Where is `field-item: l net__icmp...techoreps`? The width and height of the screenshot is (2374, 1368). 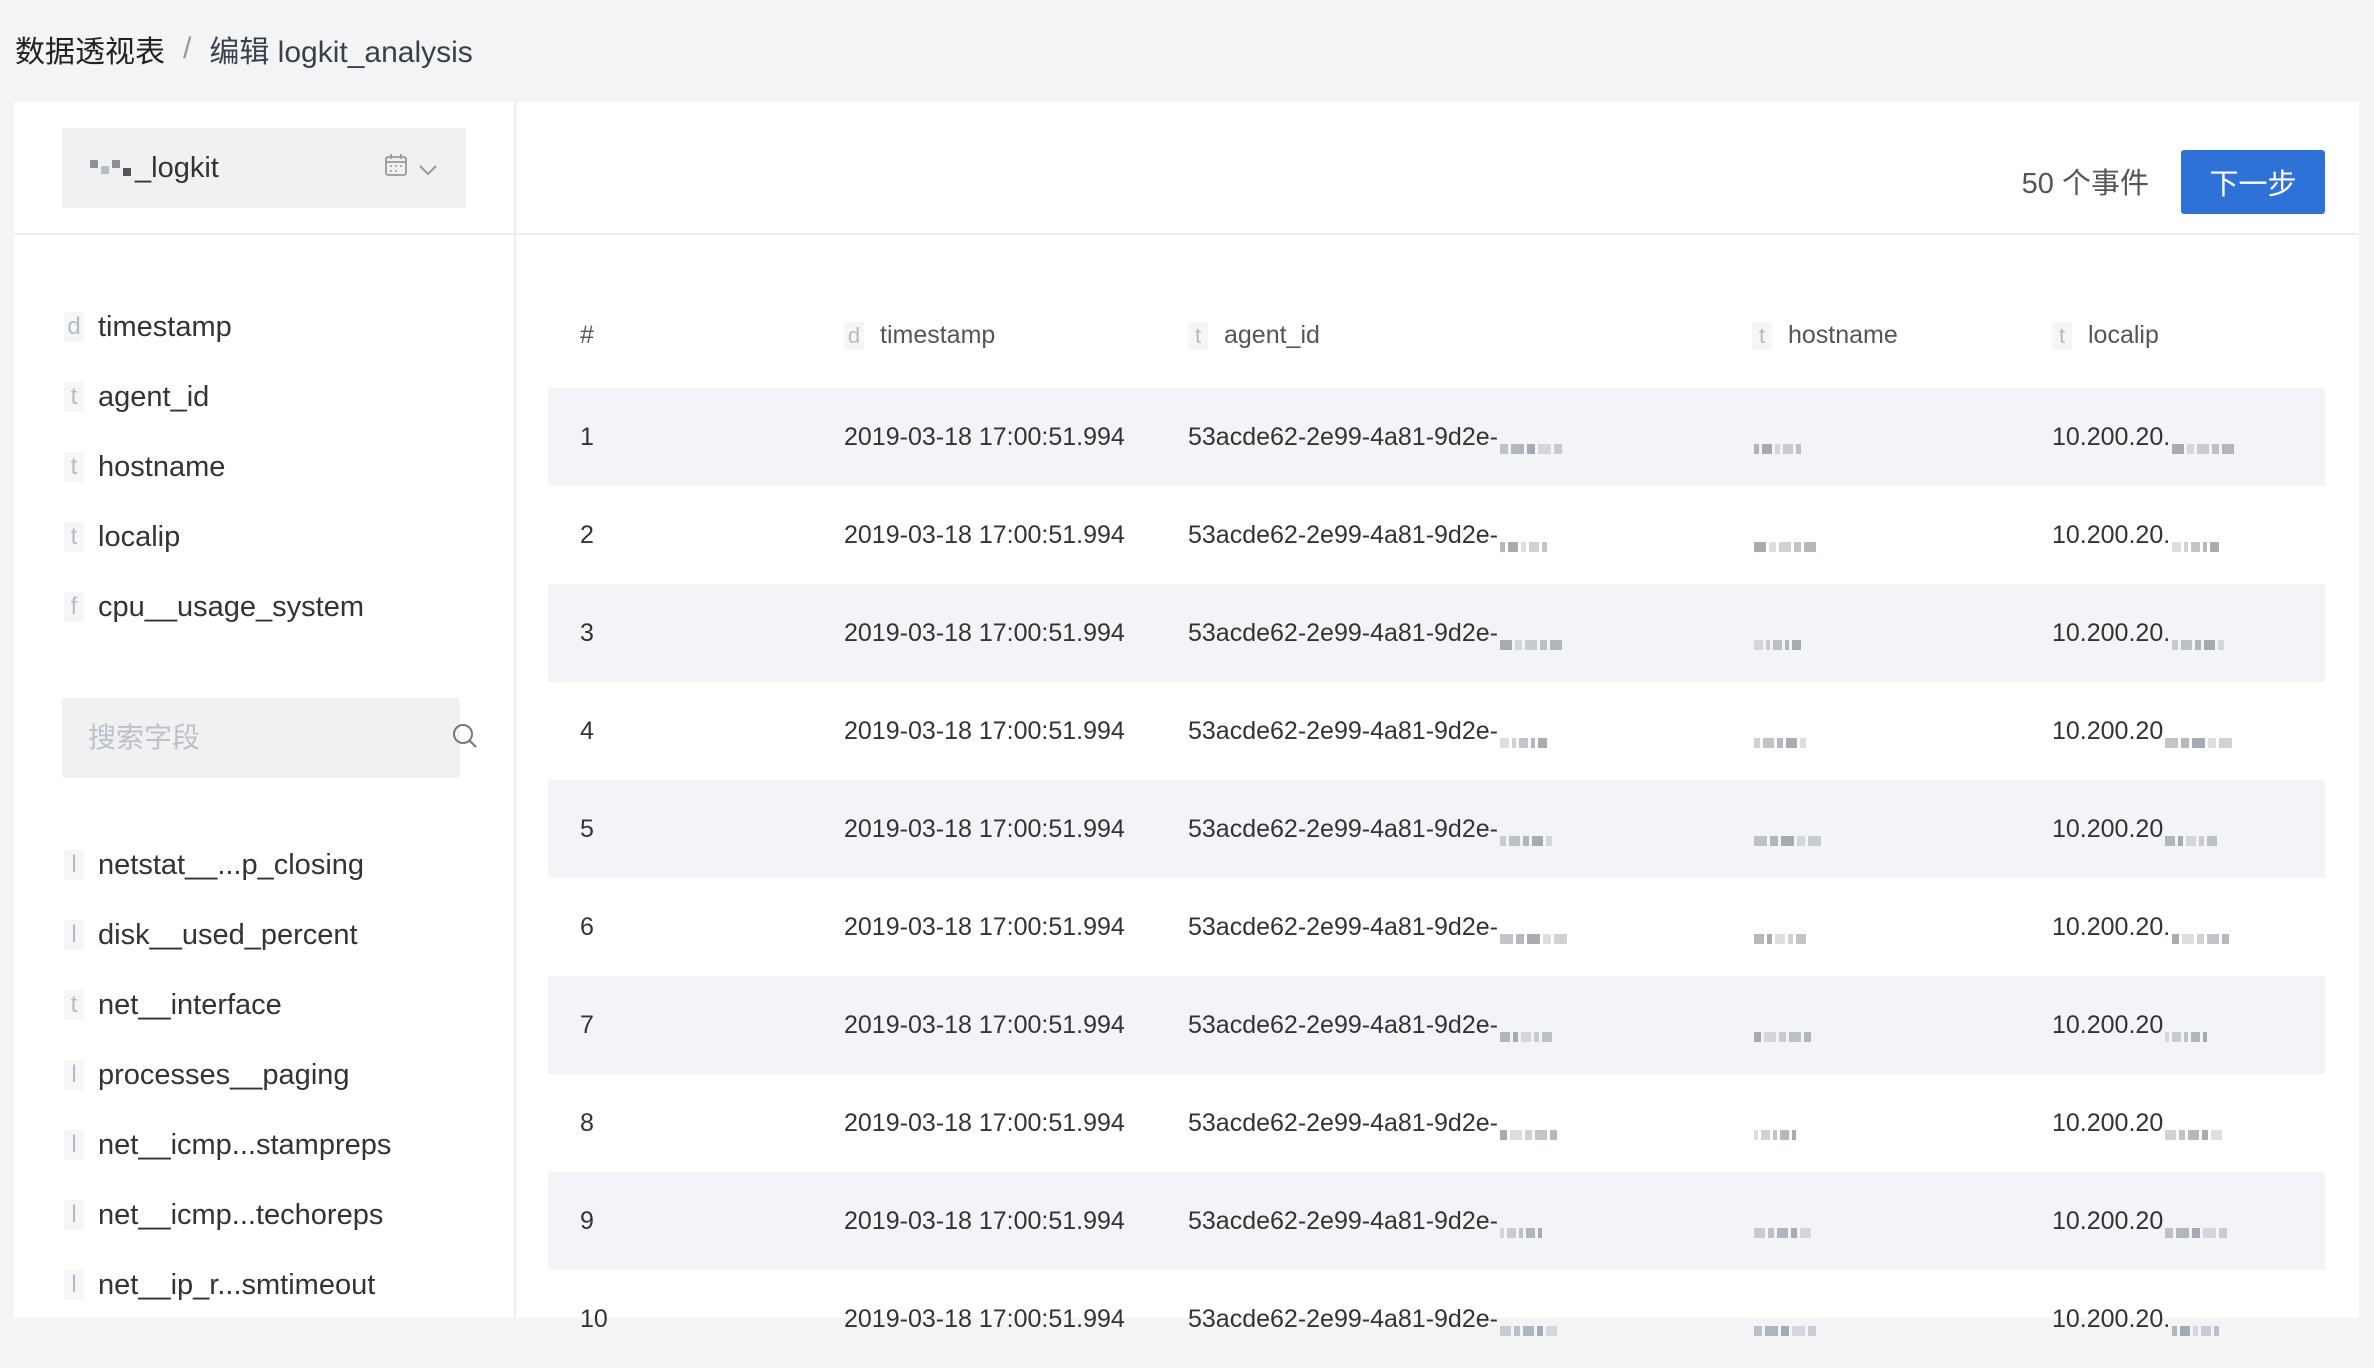
field-item: l net__icmp...techoreps is located at coordinates (227, 1215).